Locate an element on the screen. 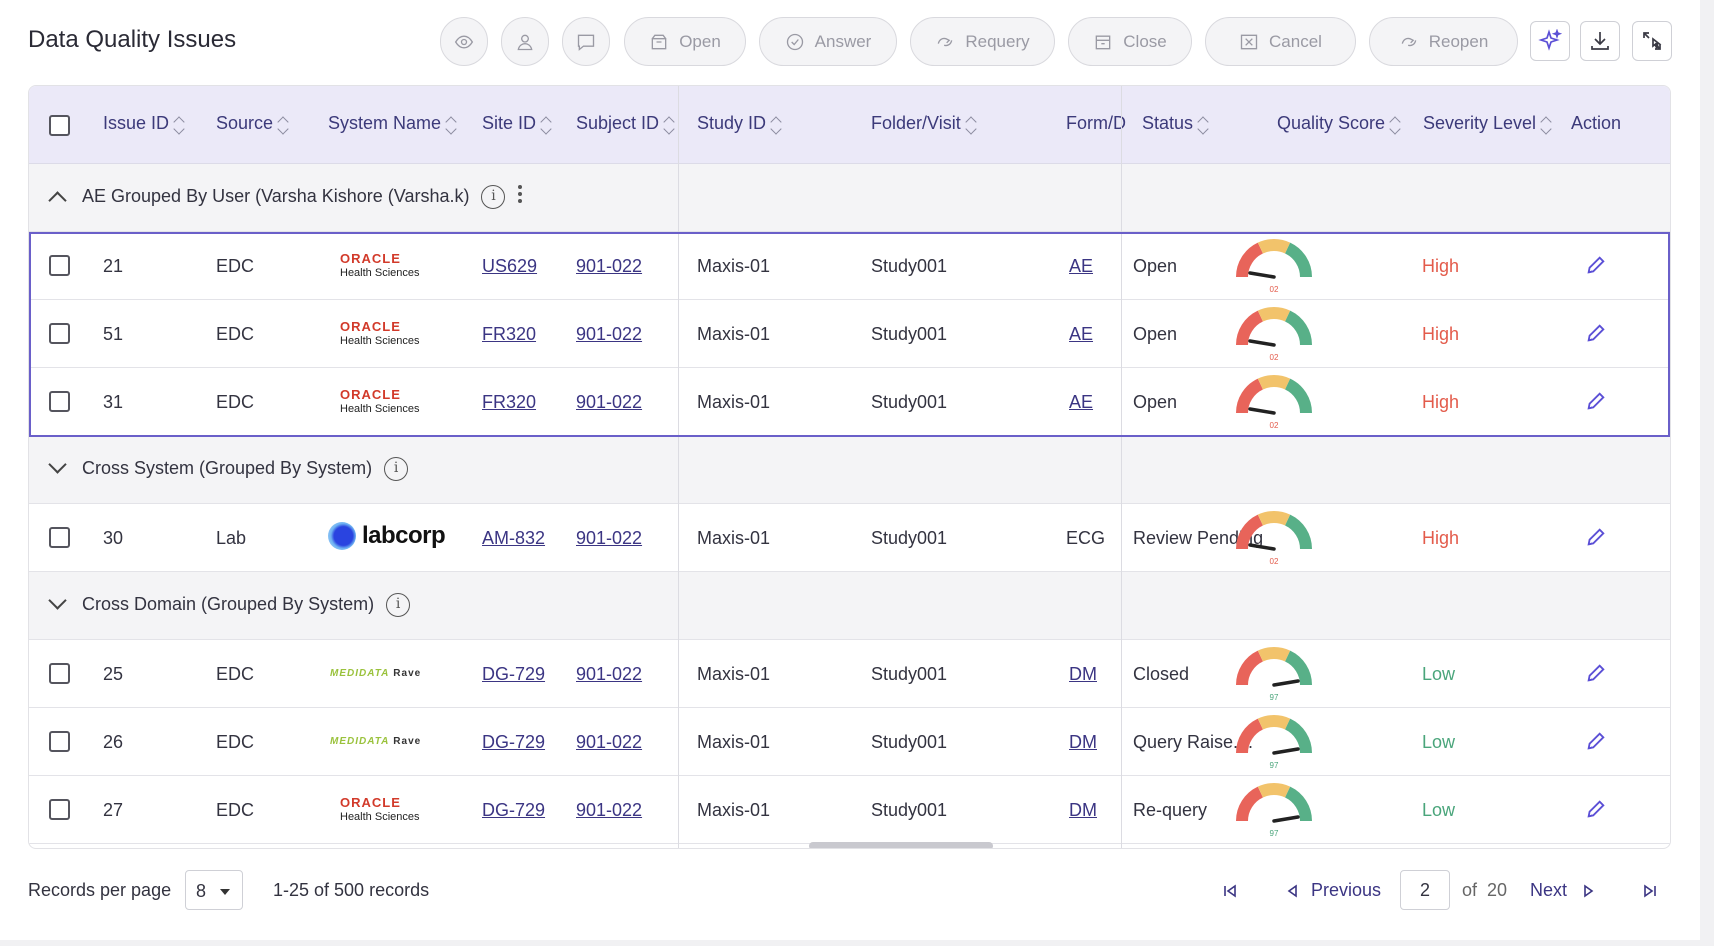  ai-sparkle-button is located at coordinates (1550, 41).